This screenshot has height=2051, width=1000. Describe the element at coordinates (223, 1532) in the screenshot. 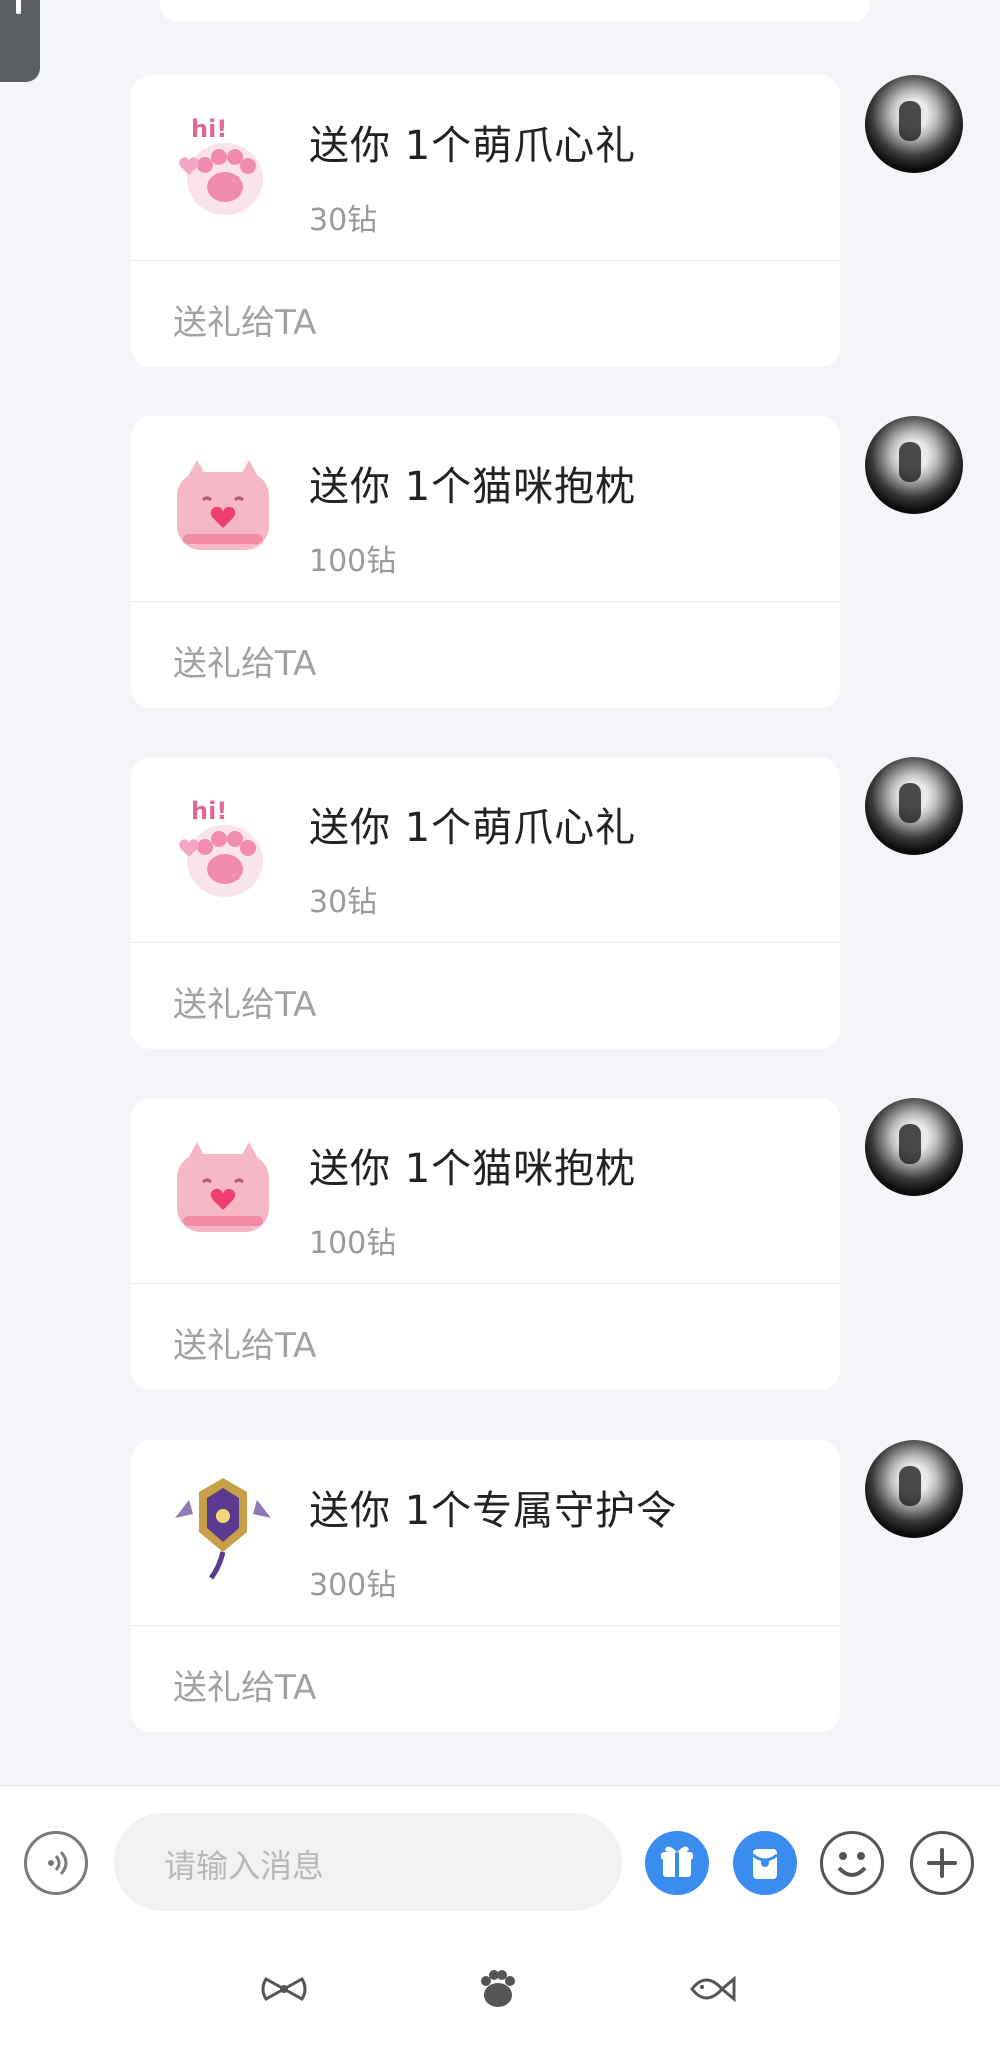

I see `guardian-badge-icon` at that location.